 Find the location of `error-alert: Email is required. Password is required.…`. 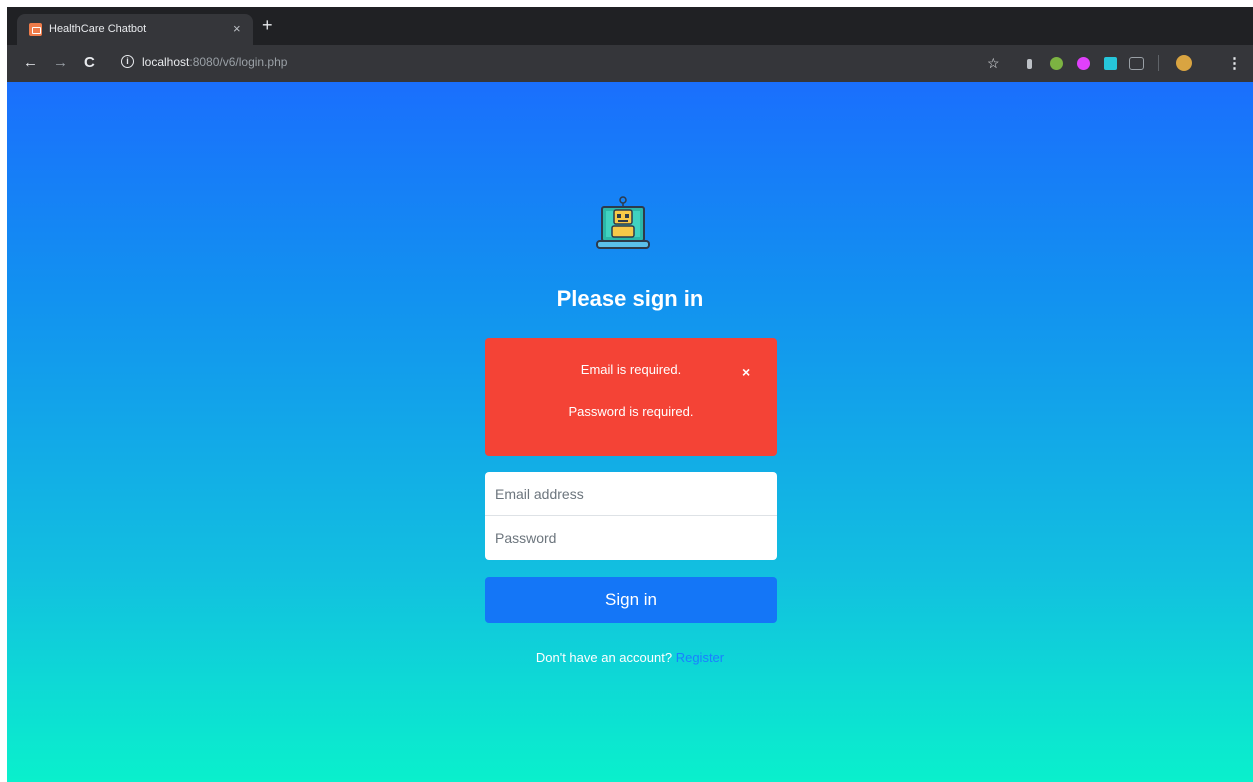

error-alert: Email is required. Password is required.… is located at coordinates (631, 397).